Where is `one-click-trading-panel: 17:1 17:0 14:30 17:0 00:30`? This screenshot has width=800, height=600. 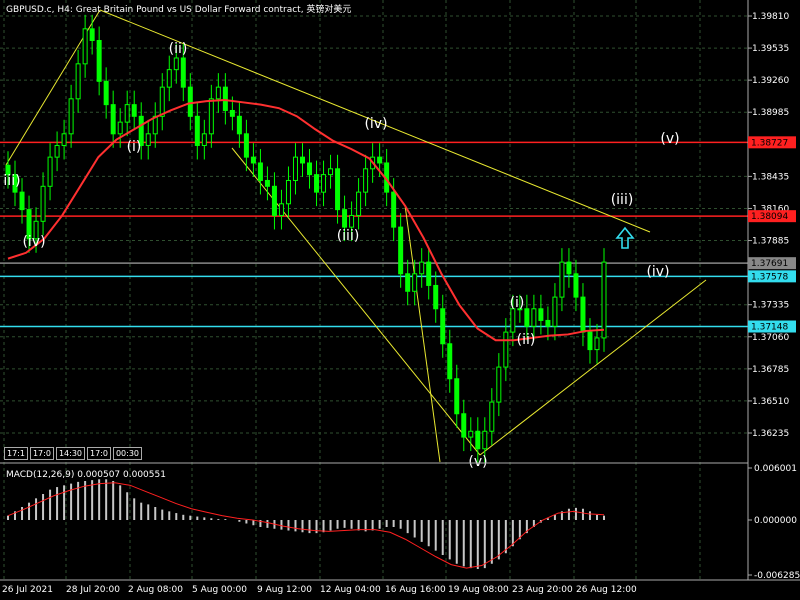
one-click-trading-panel: 17:1 17:0 14:30 17:0 00:30 is located at coordinates (73, 453).